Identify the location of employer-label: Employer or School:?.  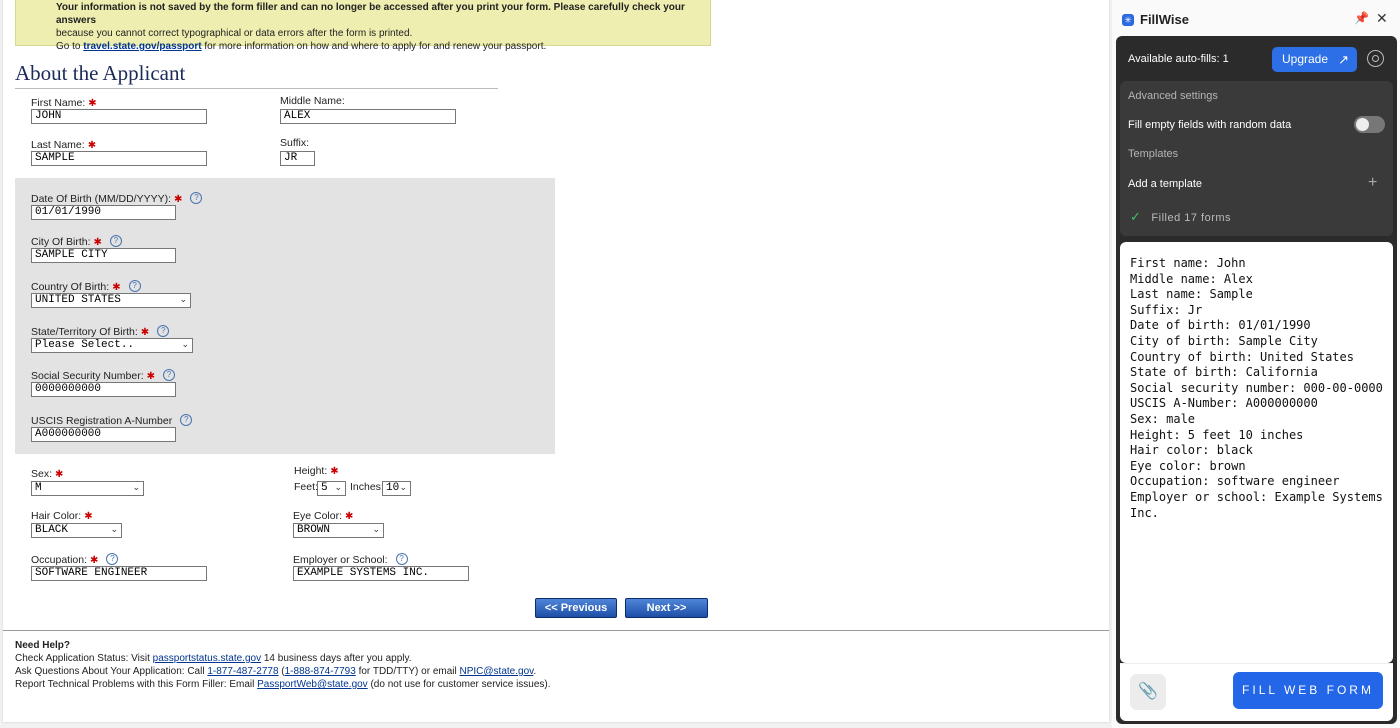
(350, 559).